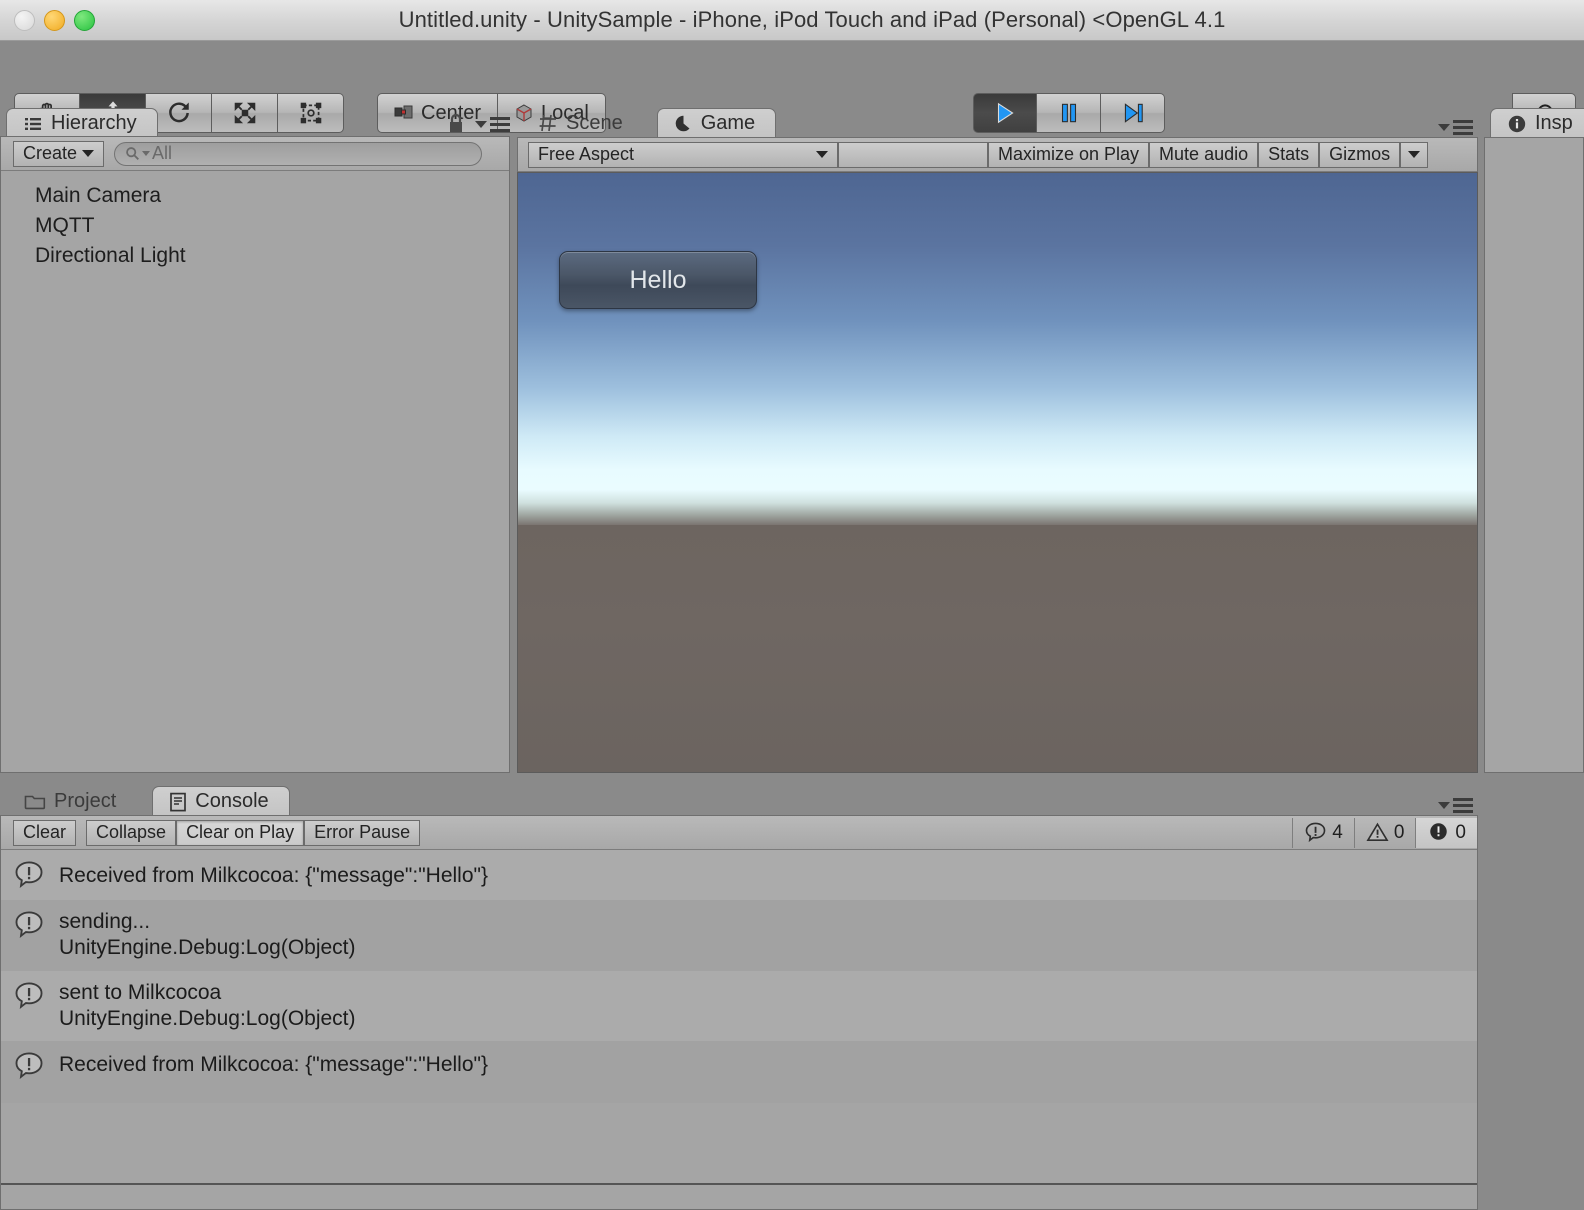 The height and width of the screenshot is (1210, 1584). What do you see at coordinates (997, 648) in the screenshot?
I see `ground-plane` at bounding box center [997, 648].